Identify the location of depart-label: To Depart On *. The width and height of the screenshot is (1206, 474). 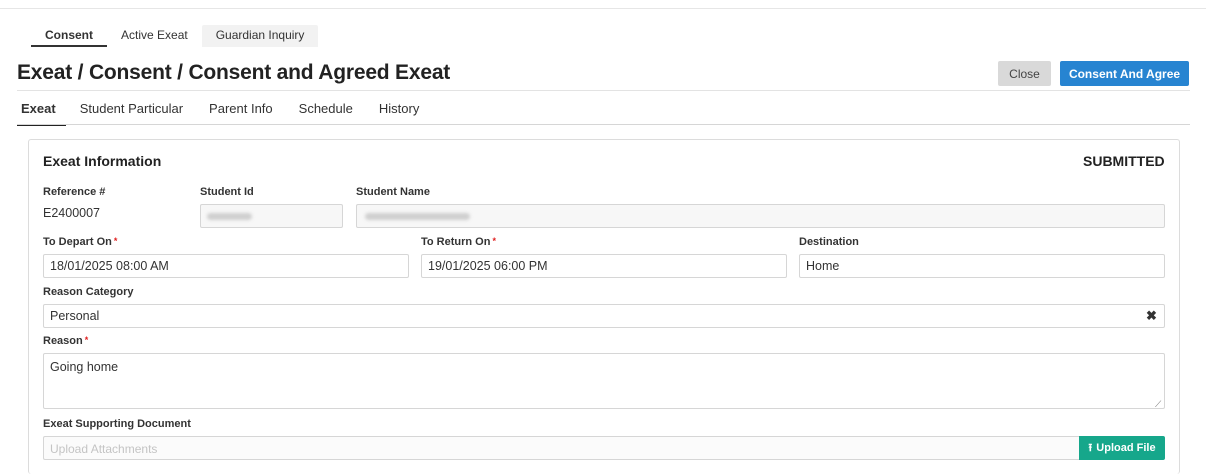
(80, 242).